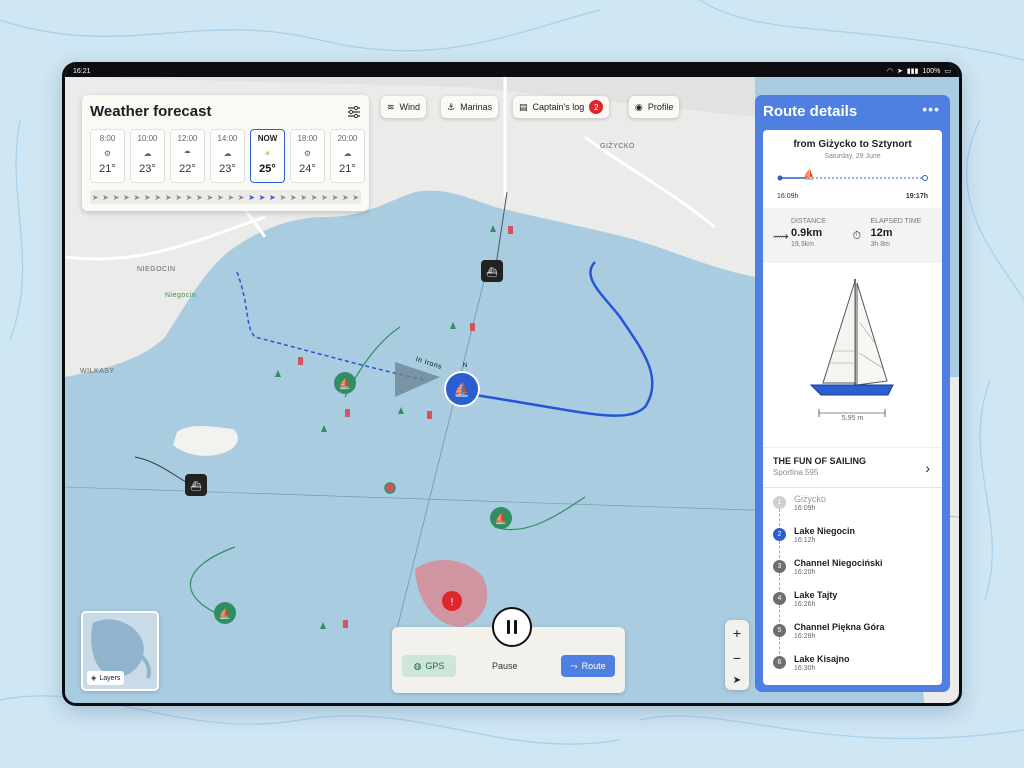 The width and height of the screenshot is (1024, 768). I want to click on more-options-icon: •••, so click(931, 109).